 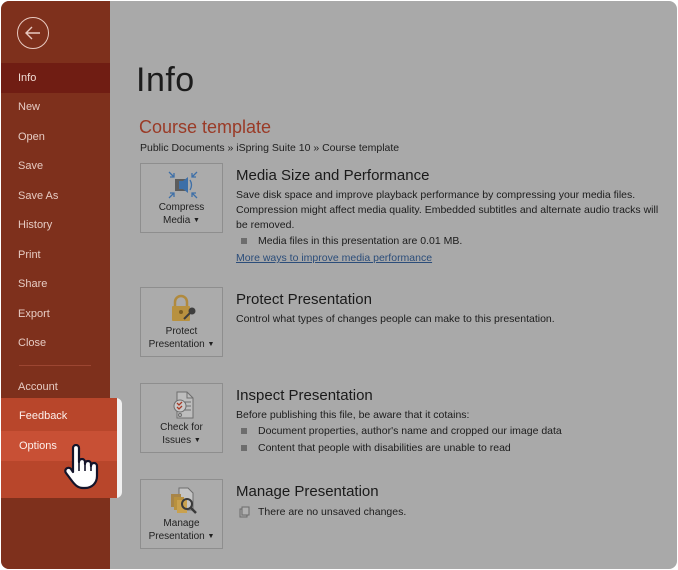 I want to click on manage-label-1: Manage, so click(x=181, y=523).